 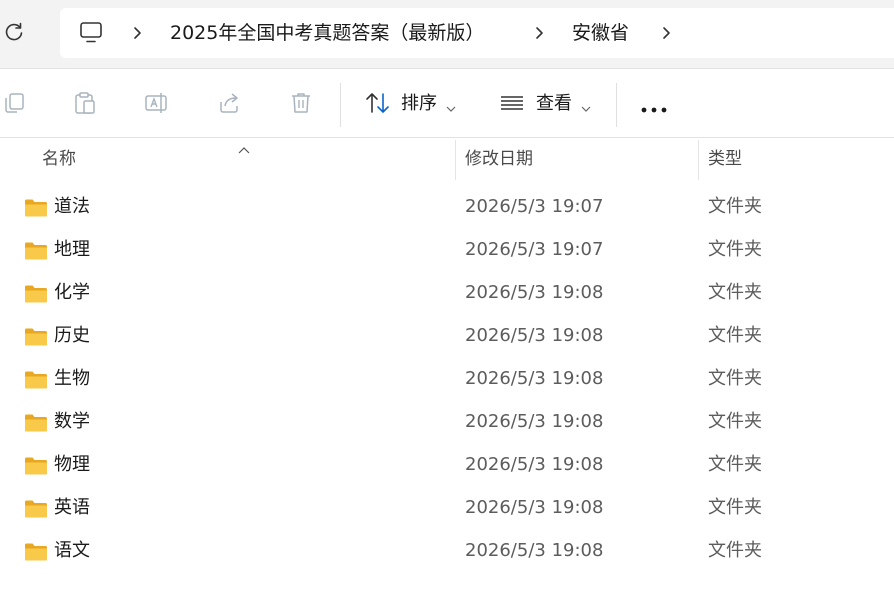 What do you see at coordinates (72, 550) in the screenshot?
I see `file-name: 语文` at bounding box center [72, 550].